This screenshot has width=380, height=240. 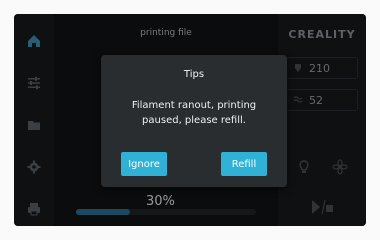 I want to click on dialog-title: Tips, so click(x=194, y=74).